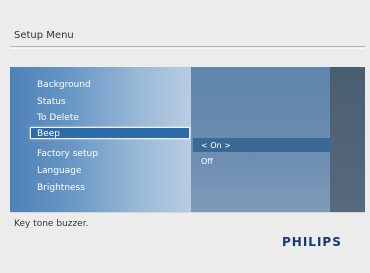  What do you see at coordinates (44, 35) in the screenshot?
I see `page-title: Setup Menu` at bounding box center [44, 35].